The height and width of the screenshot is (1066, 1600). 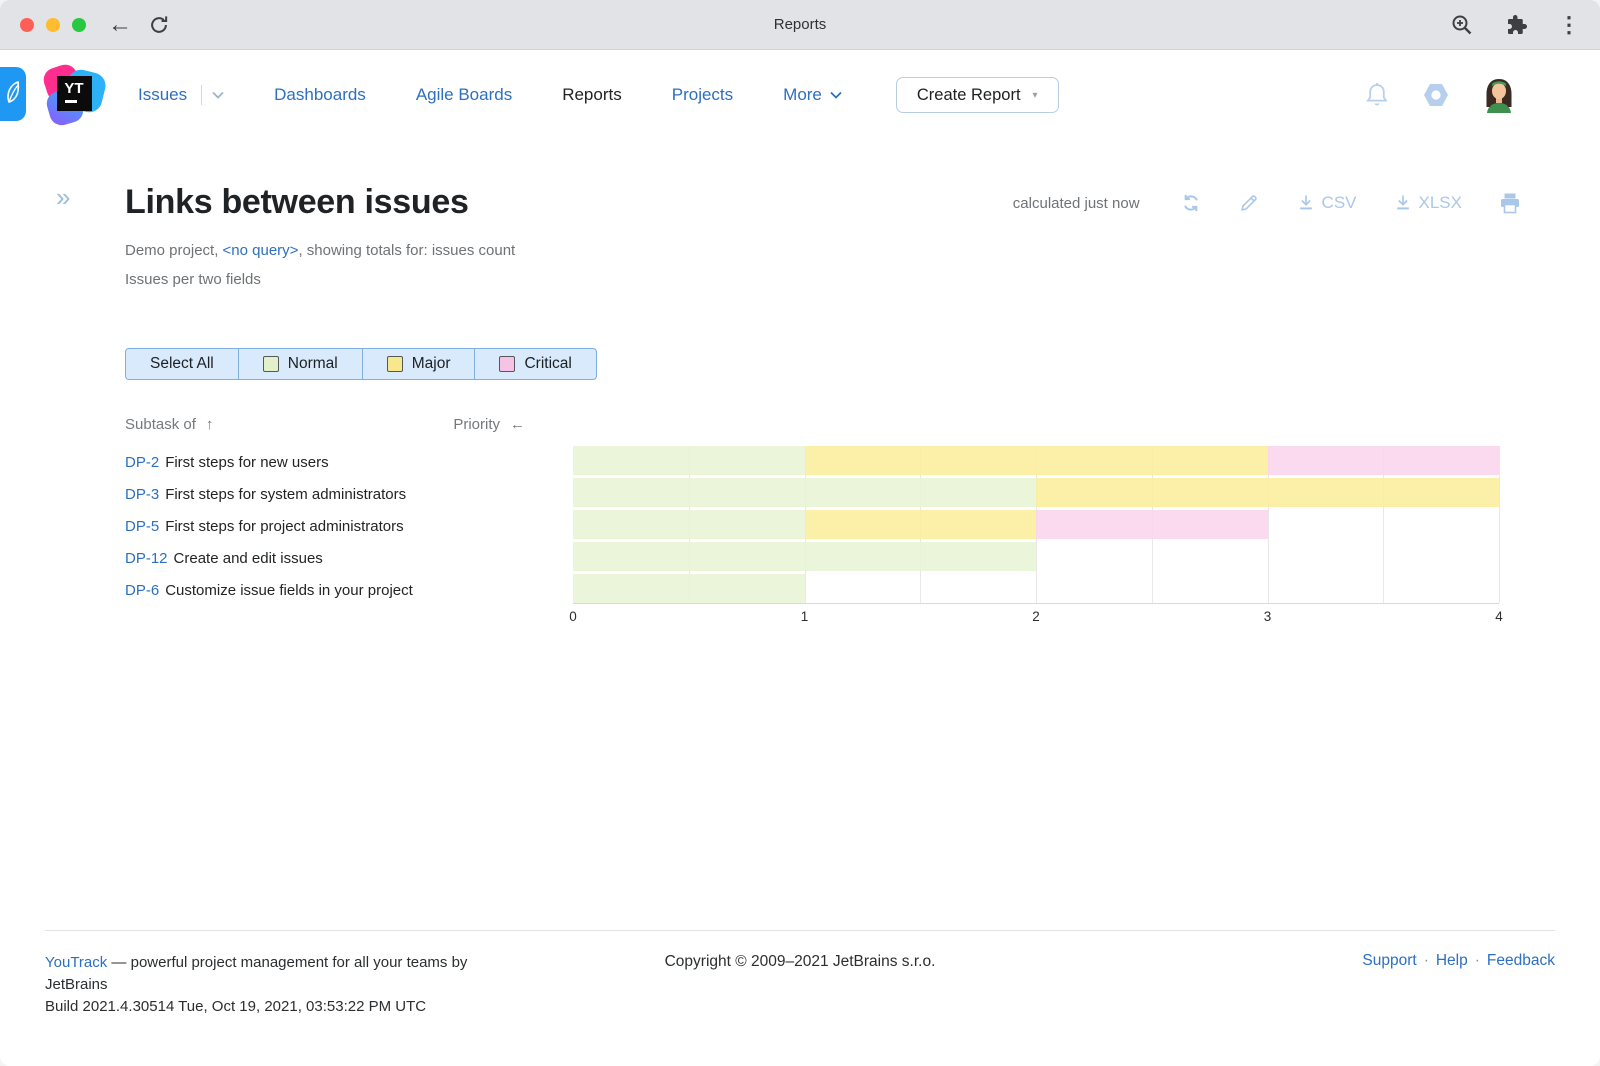 What do you see at coordinates (1569, 25) in the screenshot?
I see `browser-menu-button: ⋮` at bounding box center [1569, 25].